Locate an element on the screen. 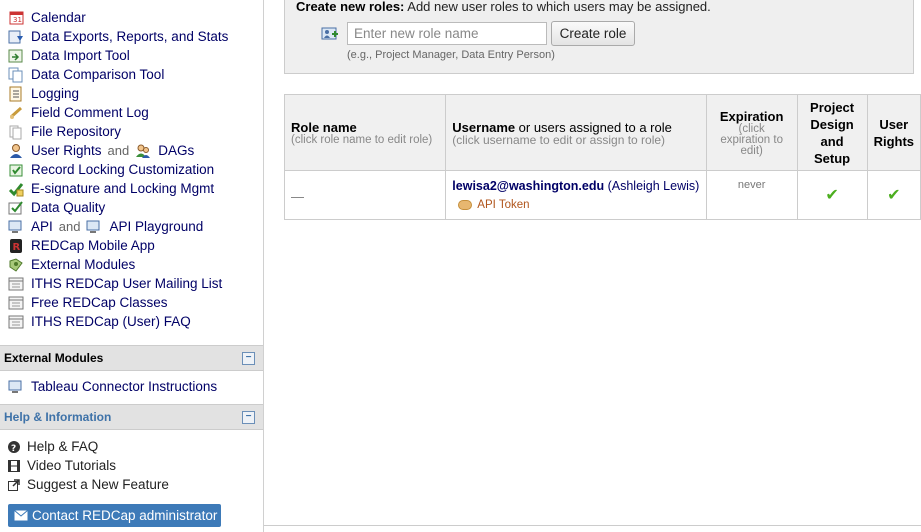  sidebar-item-mailing-list: ITHS REDCap User Mailing List is located at coordinates (135, 283).